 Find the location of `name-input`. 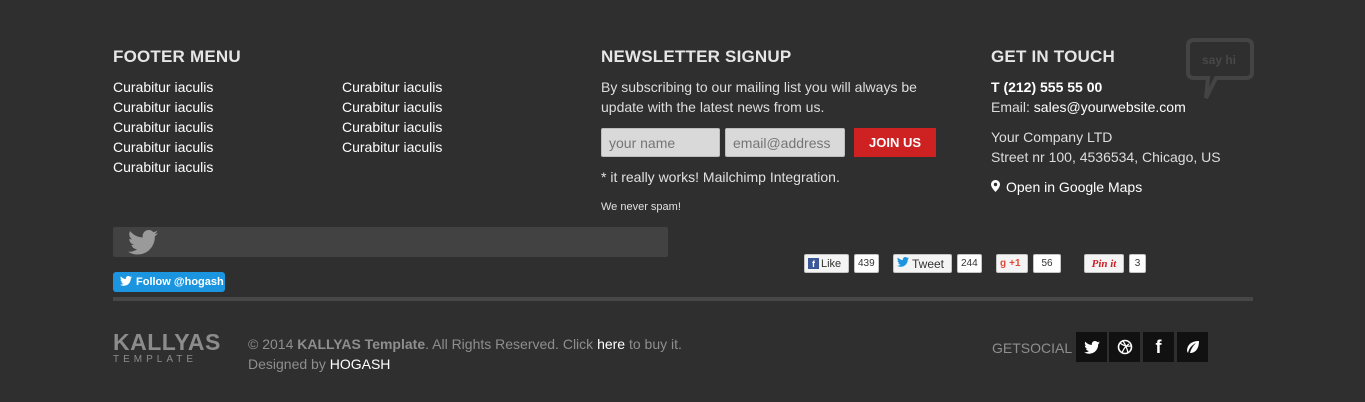

name-input is located at coordinates (660, 142).